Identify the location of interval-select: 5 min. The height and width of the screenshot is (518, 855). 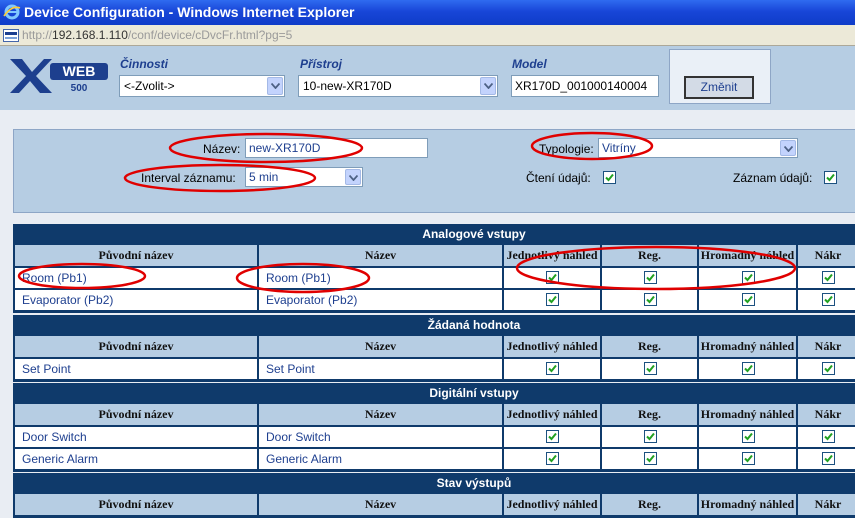
(304, 177).